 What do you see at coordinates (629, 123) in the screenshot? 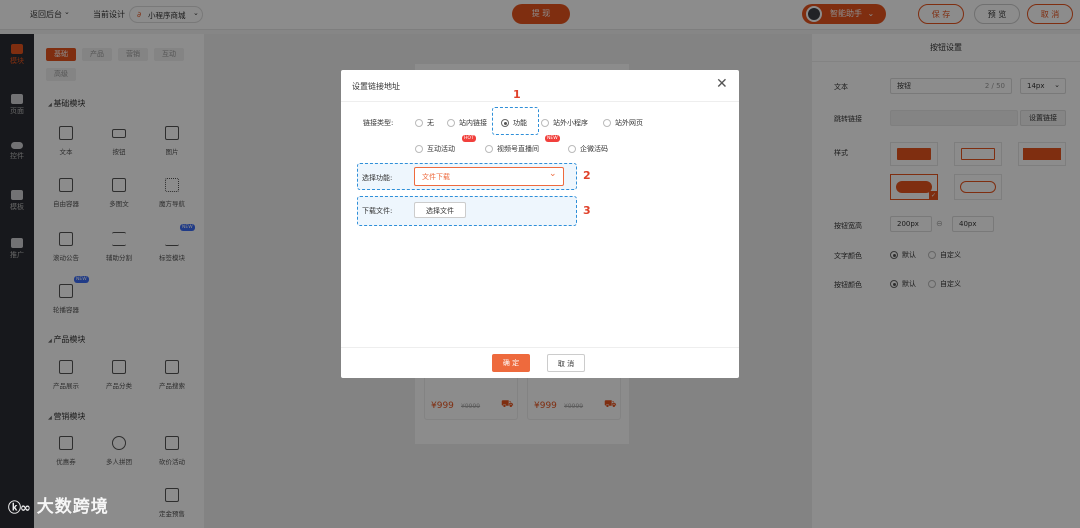
I see `radio-label: 站外网页` at bounding box center [629, 123].